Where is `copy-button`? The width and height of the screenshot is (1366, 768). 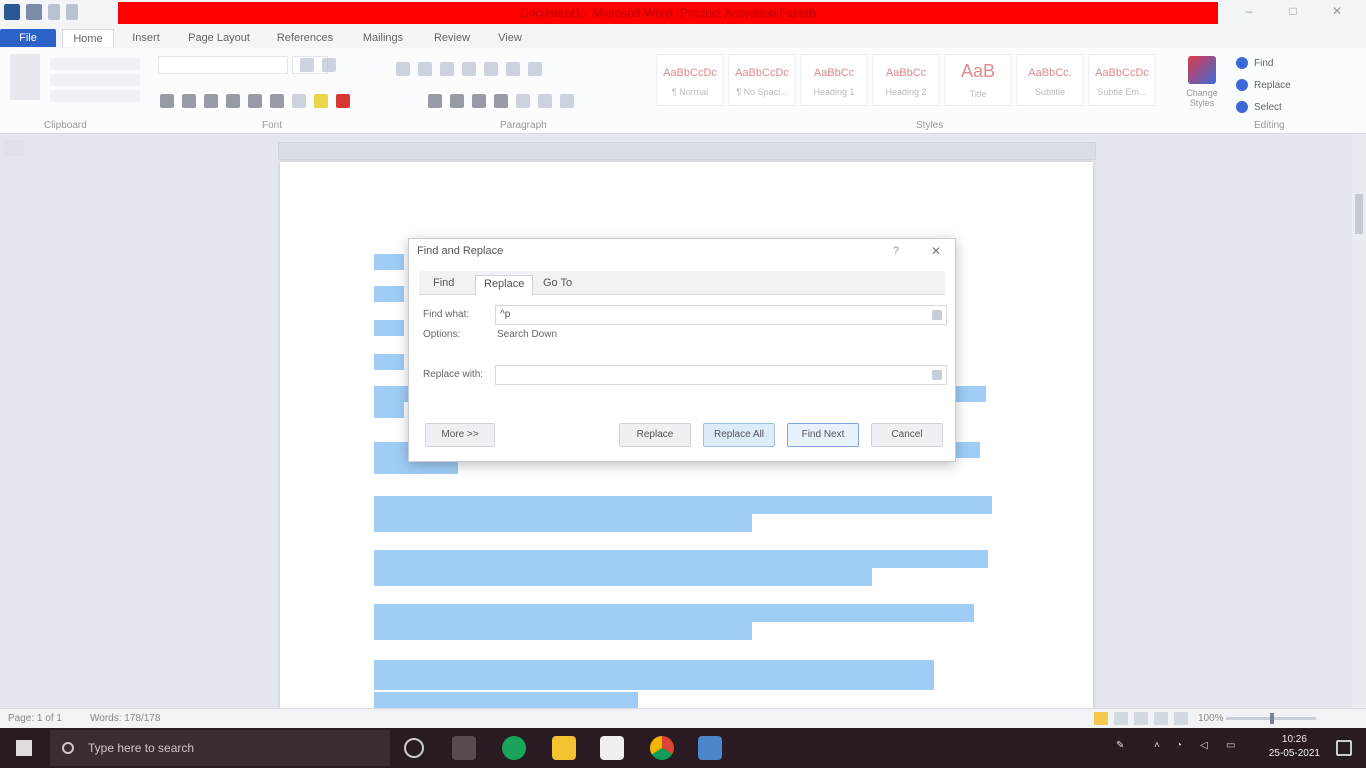
copy-button is located at coordinates (95, 80).